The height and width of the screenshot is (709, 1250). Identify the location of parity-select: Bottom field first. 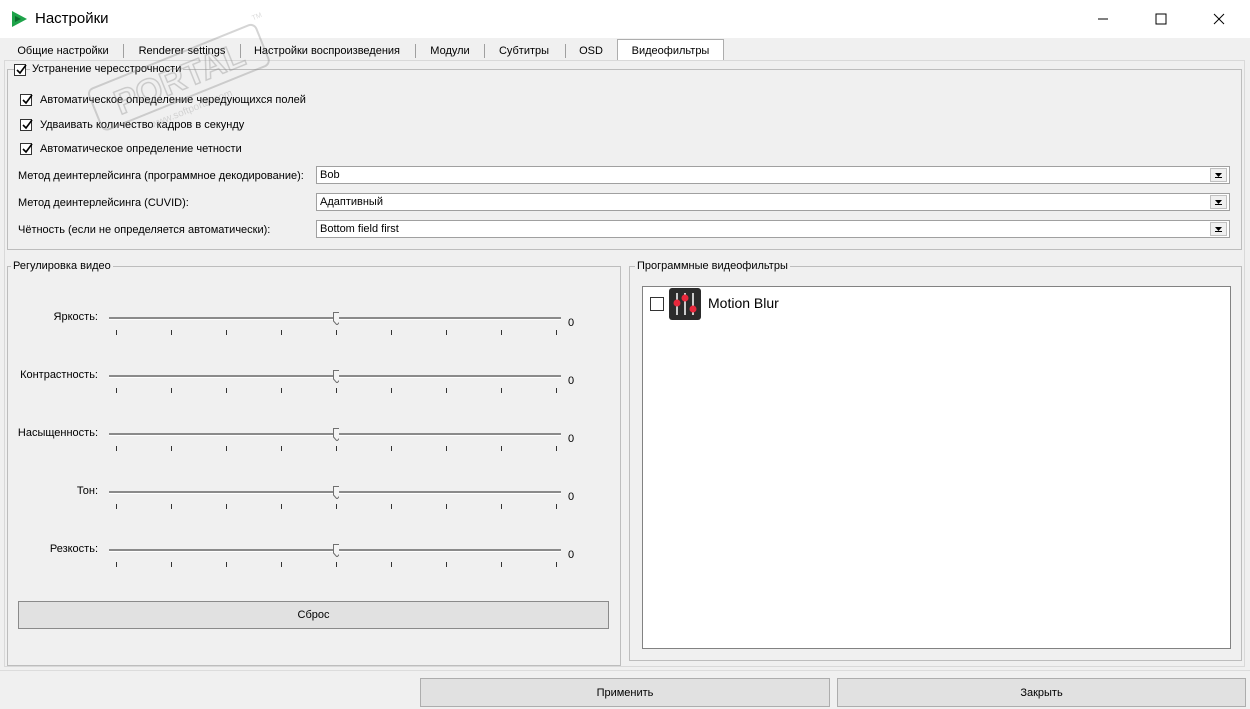
(773, 229).